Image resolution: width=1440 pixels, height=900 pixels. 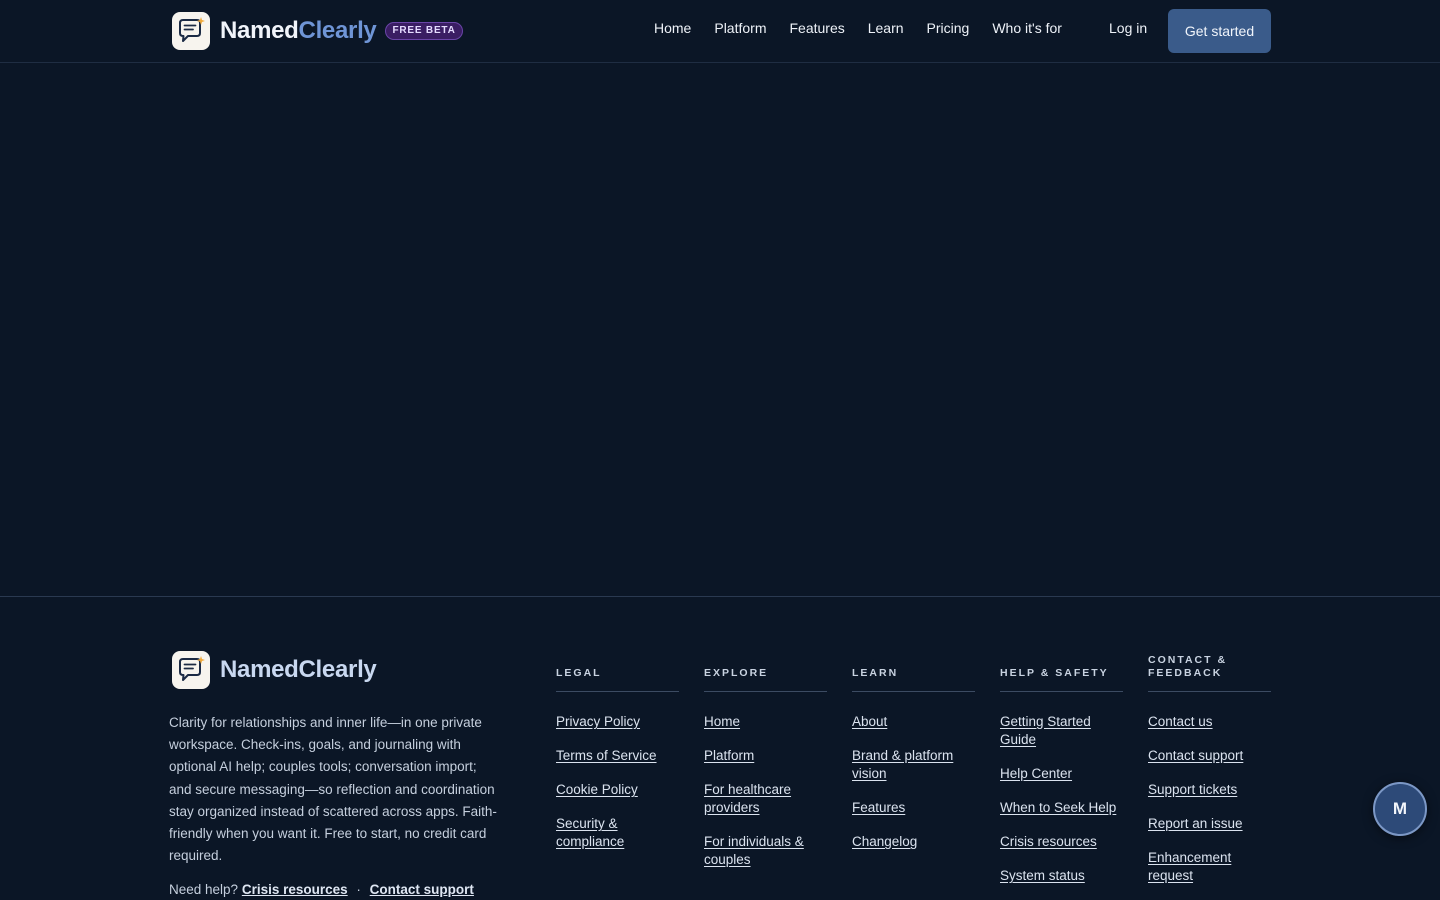 I want to click on brand-name-part2: Clearly, so click(x=337, y=30).